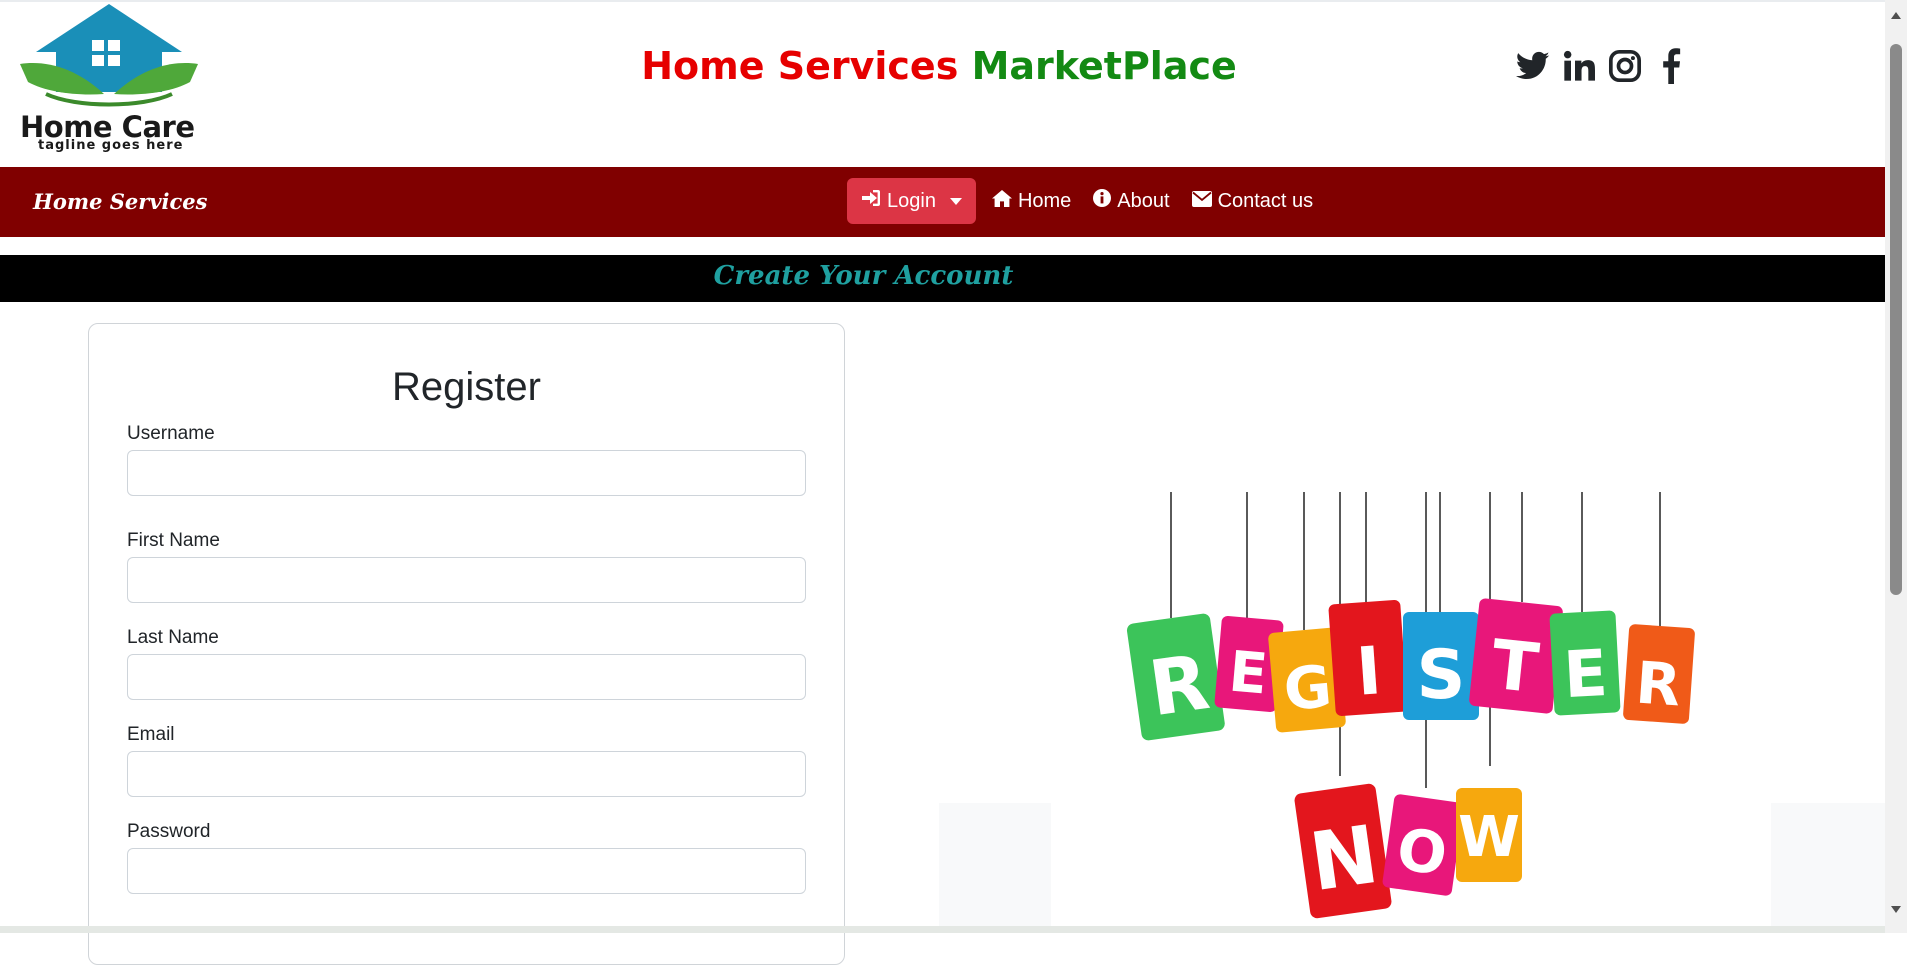  I want to click on nav-home-label: Home, so click(1044, 200).